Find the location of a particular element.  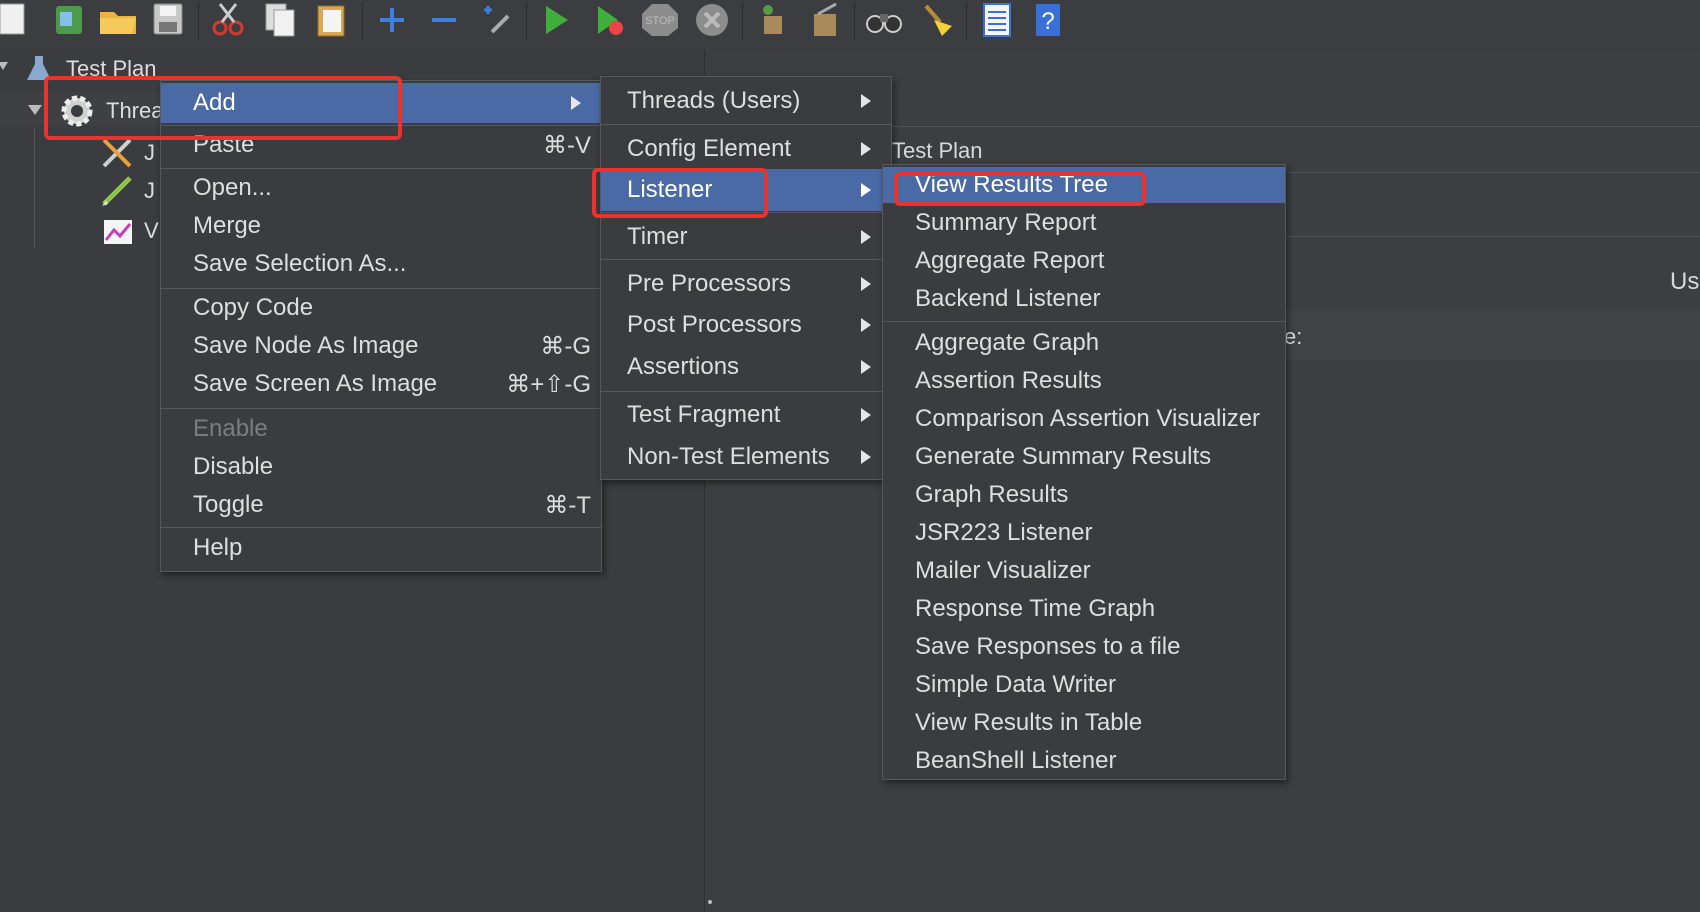

menu-item-save-screen-as-image: Save Screen As Image ⌘+⇧-G is located at coordinates (381, 384).